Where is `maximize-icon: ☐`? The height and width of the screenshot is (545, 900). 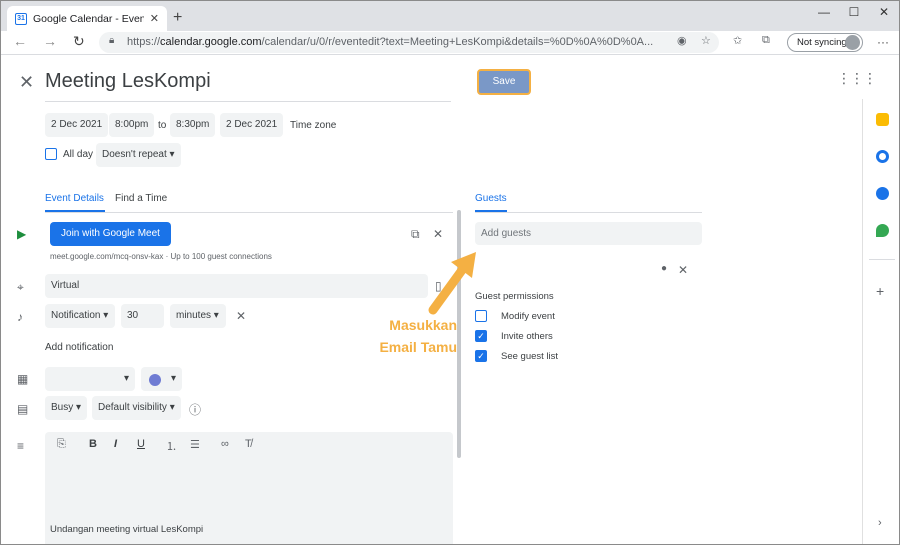
maximize-icon: ☐ is located at coordinates (854, 12).